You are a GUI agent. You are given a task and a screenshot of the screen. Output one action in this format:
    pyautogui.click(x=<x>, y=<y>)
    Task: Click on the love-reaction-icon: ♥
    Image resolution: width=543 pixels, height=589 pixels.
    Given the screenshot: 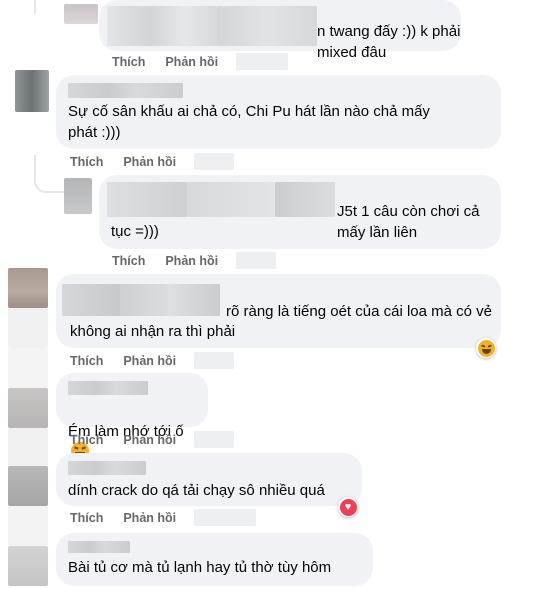 What is the action you would take?
    pyautogui.click(x=348, y=507)
    